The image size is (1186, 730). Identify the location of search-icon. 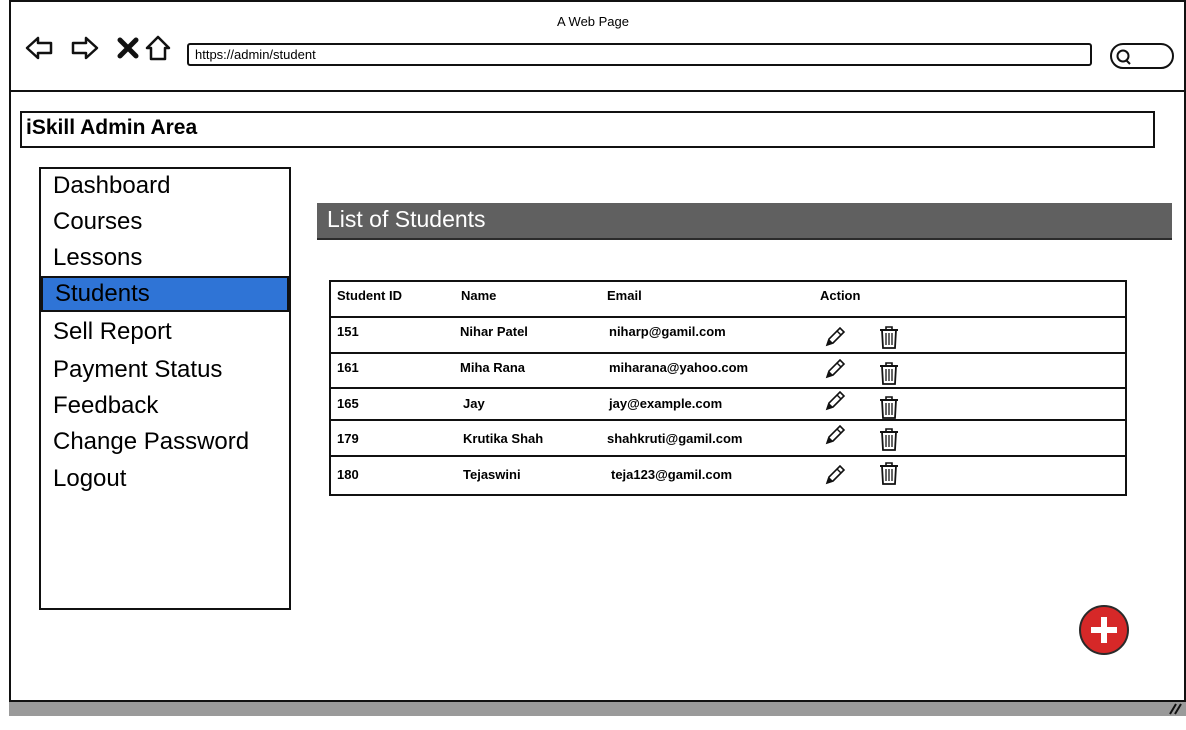
(1123, 57).